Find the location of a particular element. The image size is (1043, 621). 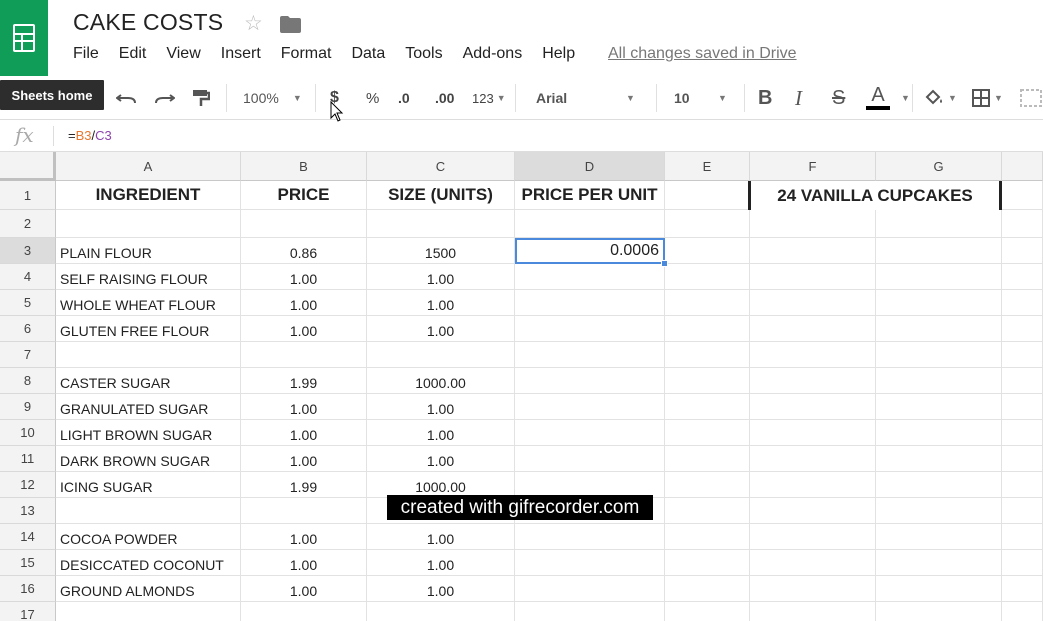

save-status-link: All changes saved in Drive is located at coordinates (702, 54).